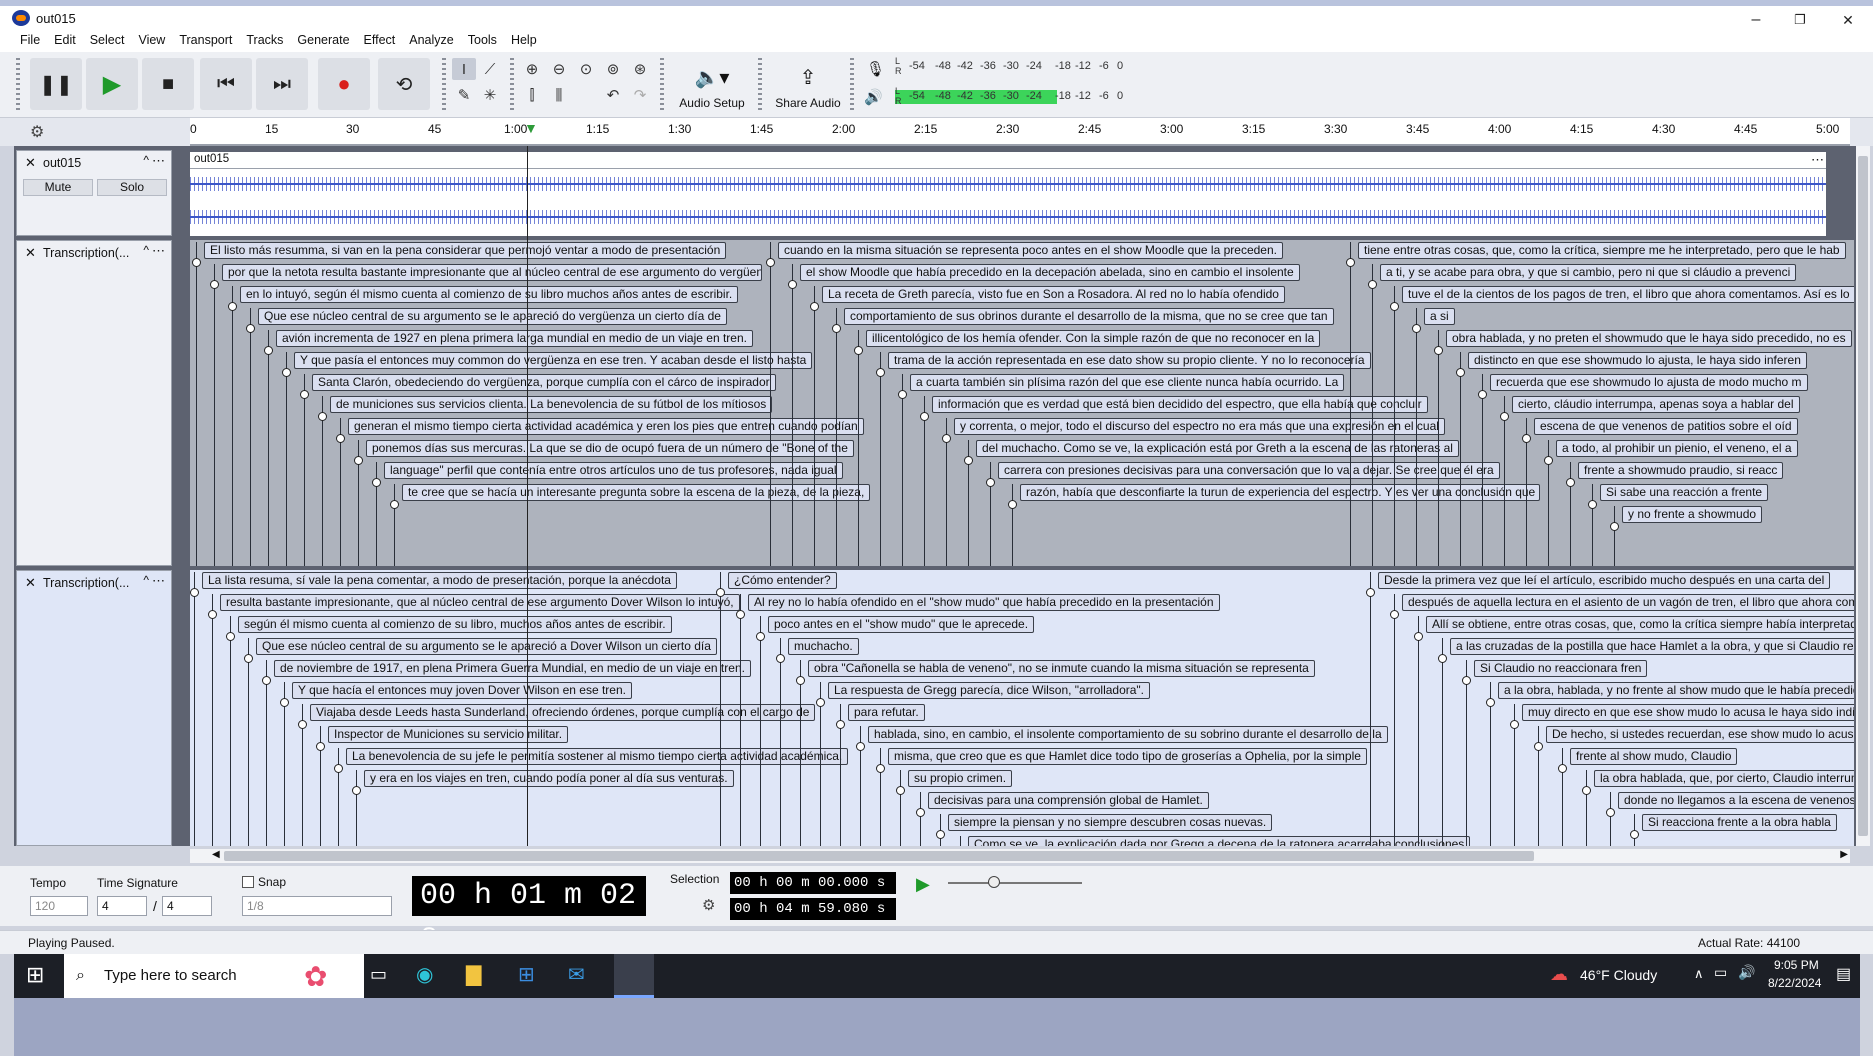  Describe the element at coordinates (923, 884) in the screenshot. I see `play-at-speed-icon: ▶` at that location.